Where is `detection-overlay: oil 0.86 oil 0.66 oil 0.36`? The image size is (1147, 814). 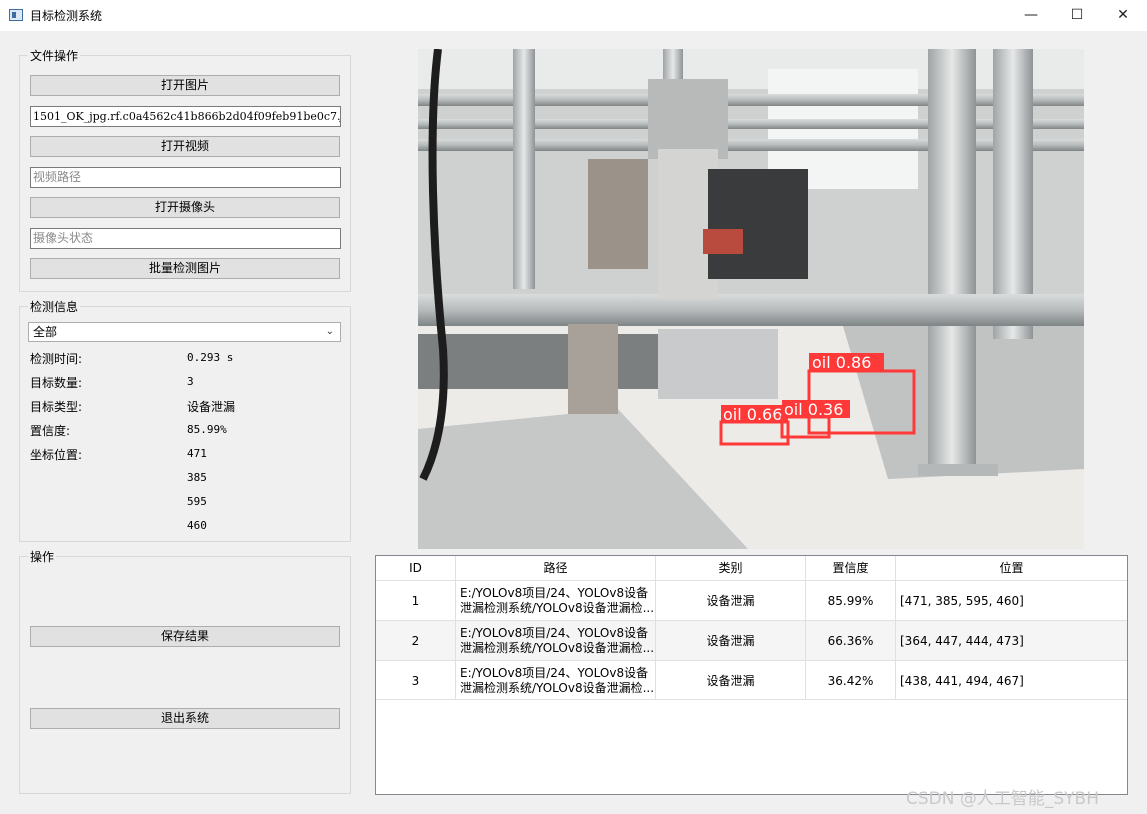
detection-overlay: oil 0.86 oil 0.66 oil 0.36 is located at coordinates (817, 399).